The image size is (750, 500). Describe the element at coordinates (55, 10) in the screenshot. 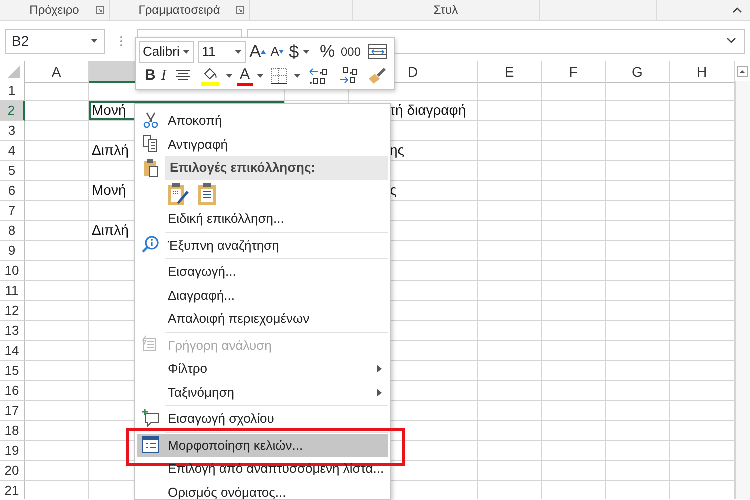

I see `group-label: Πρόχειρο` at that location.